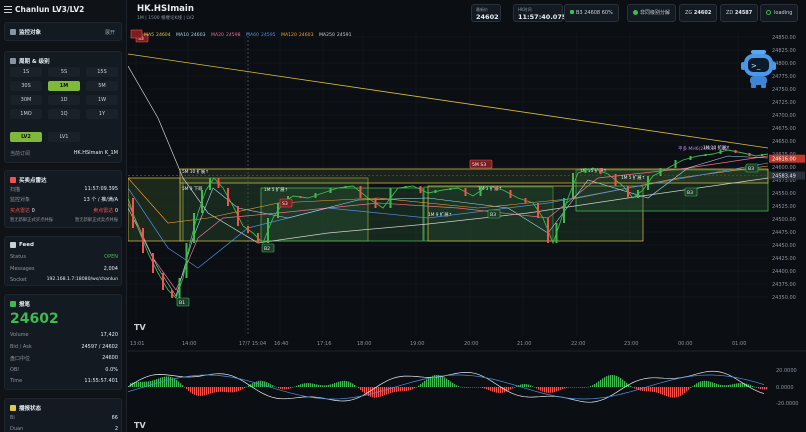 This screenshot has width=806, height=432. Describe the element at coordinates (758, 69) in the screenshot. I see `robot-assistant-icon: >_` at that location.